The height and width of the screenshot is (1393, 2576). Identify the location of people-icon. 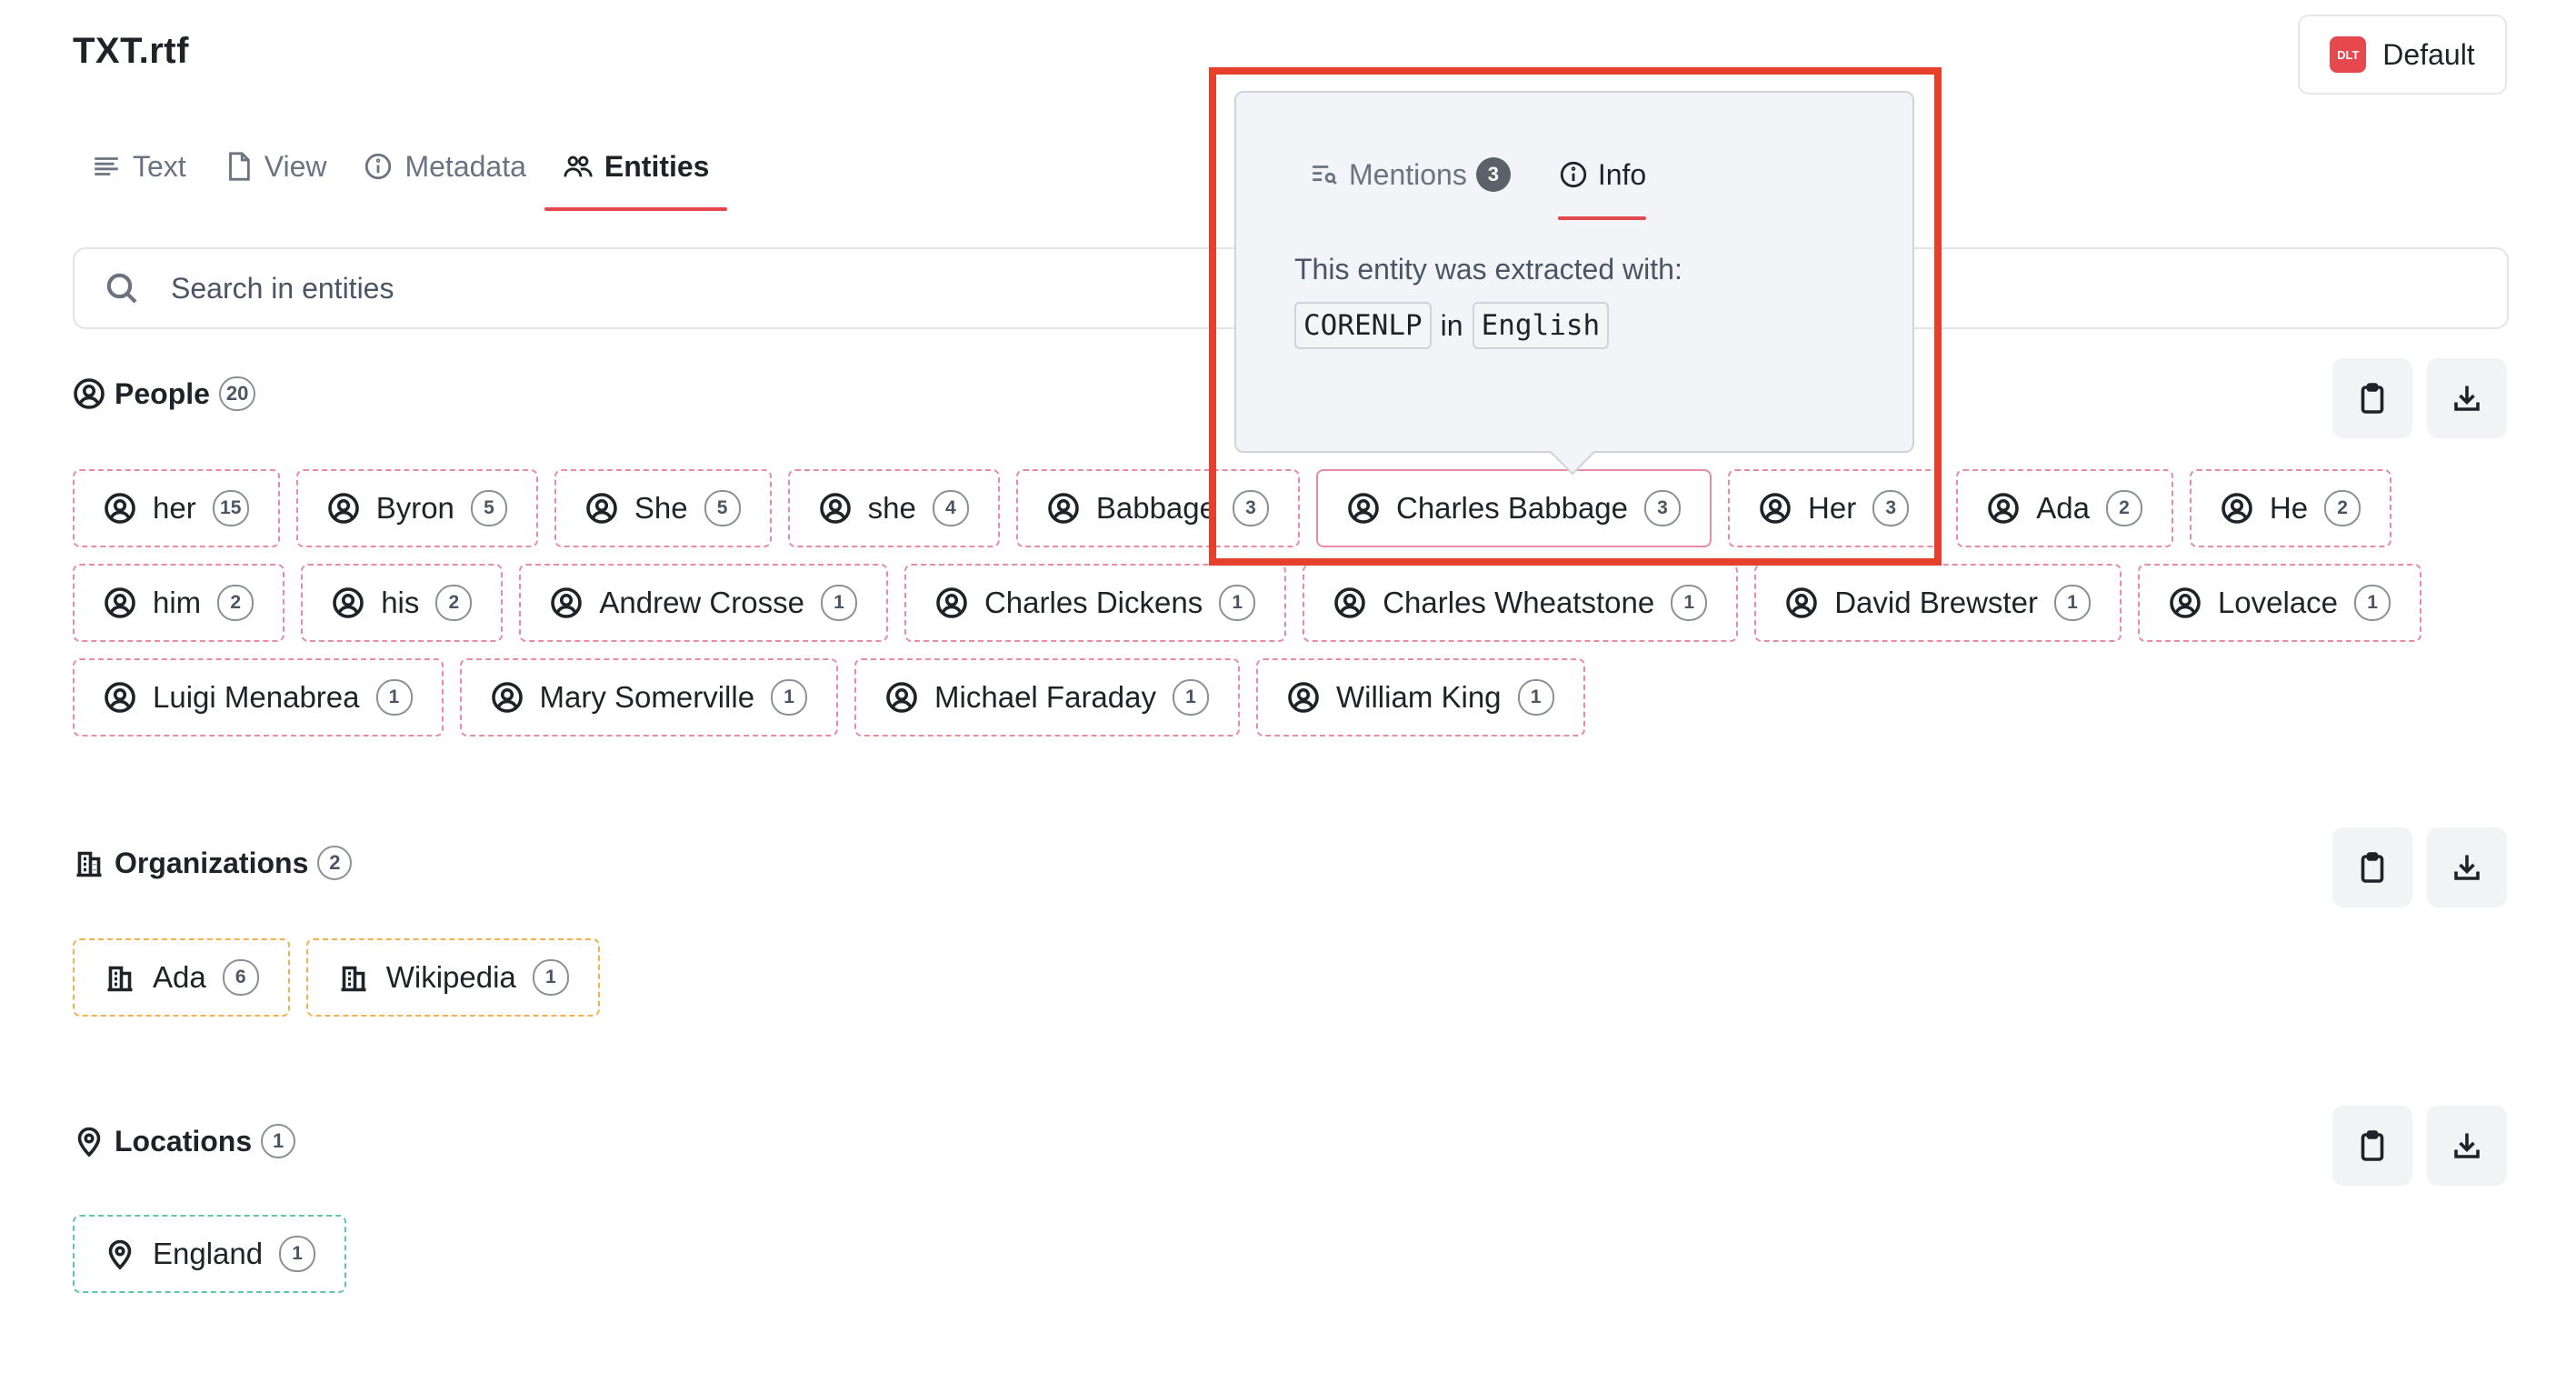
(578, 166).